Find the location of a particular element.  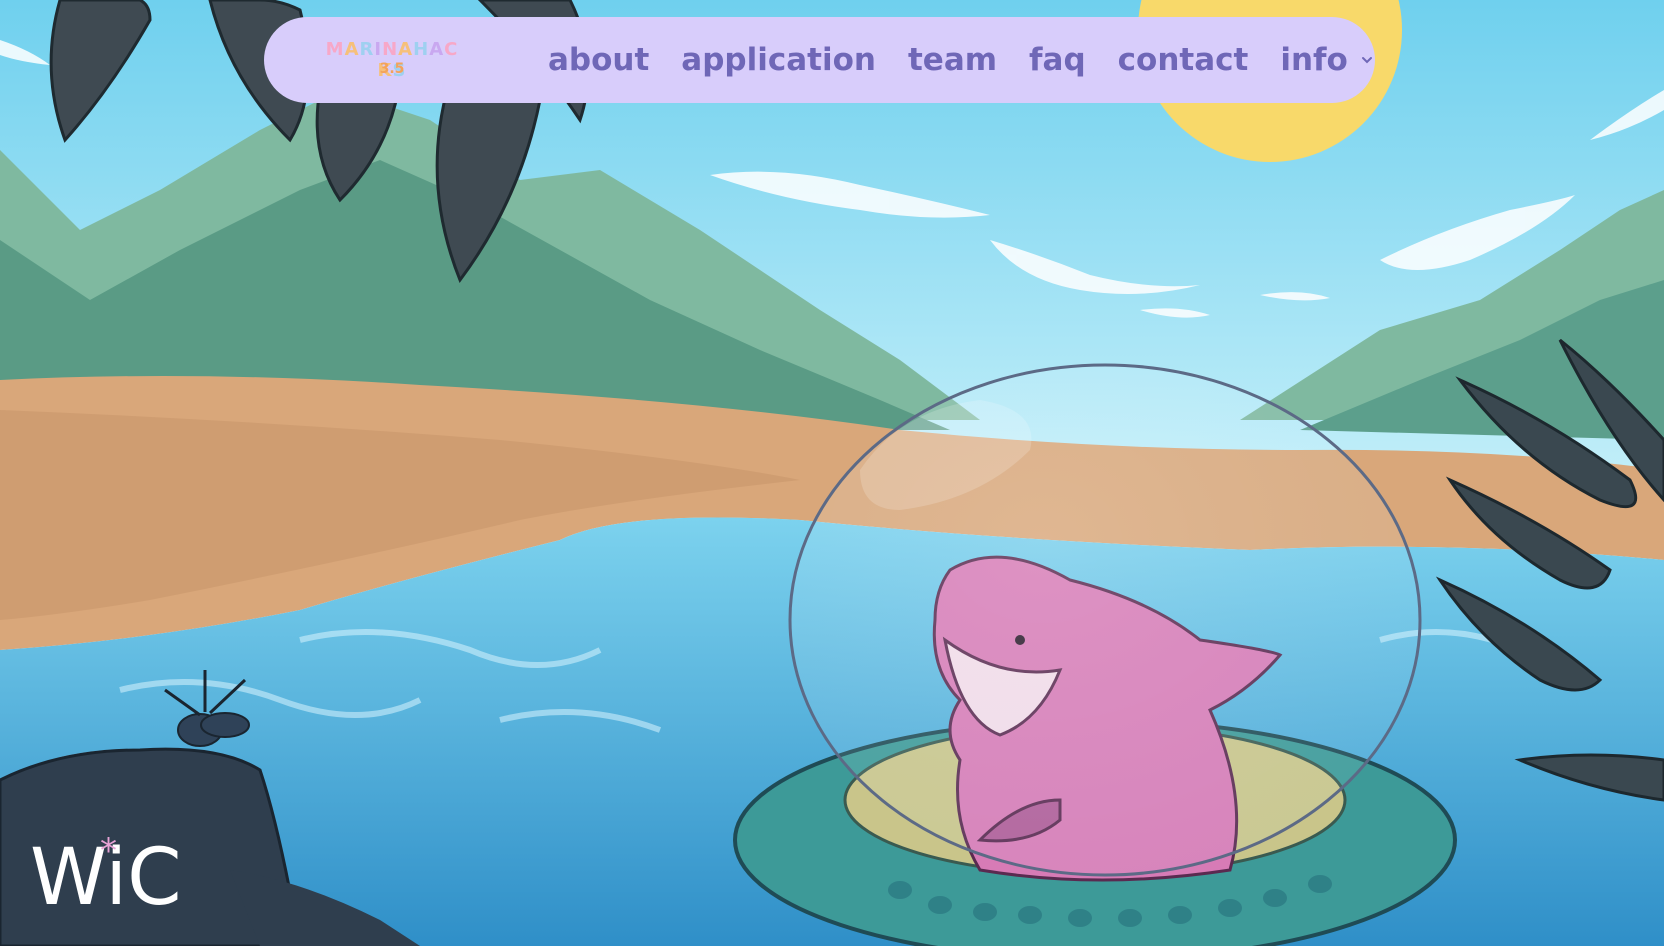

chevron-down-icon is located at coordinates (1366, 60).